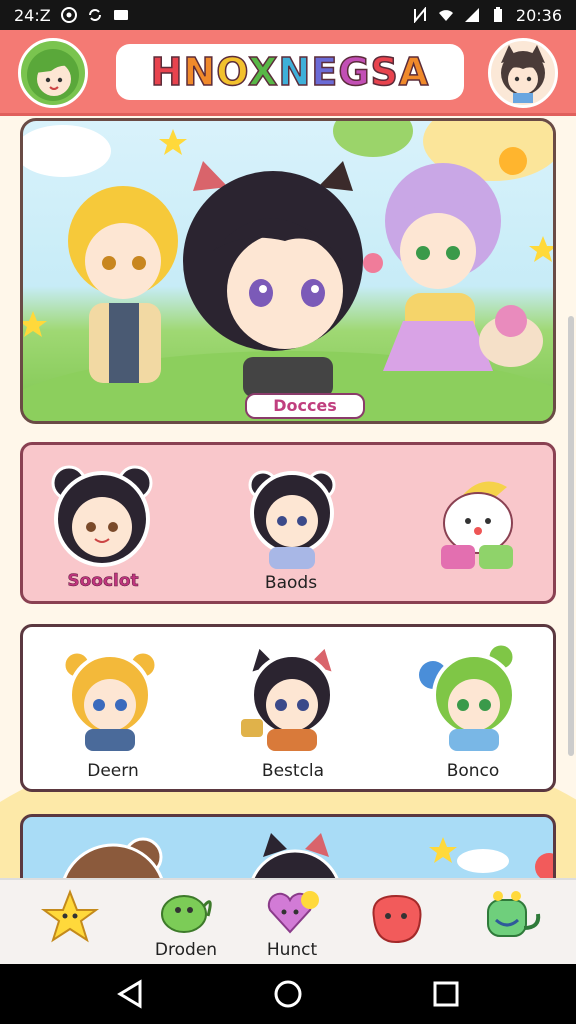  I want to click on title-letter: A, so click(414, 72).